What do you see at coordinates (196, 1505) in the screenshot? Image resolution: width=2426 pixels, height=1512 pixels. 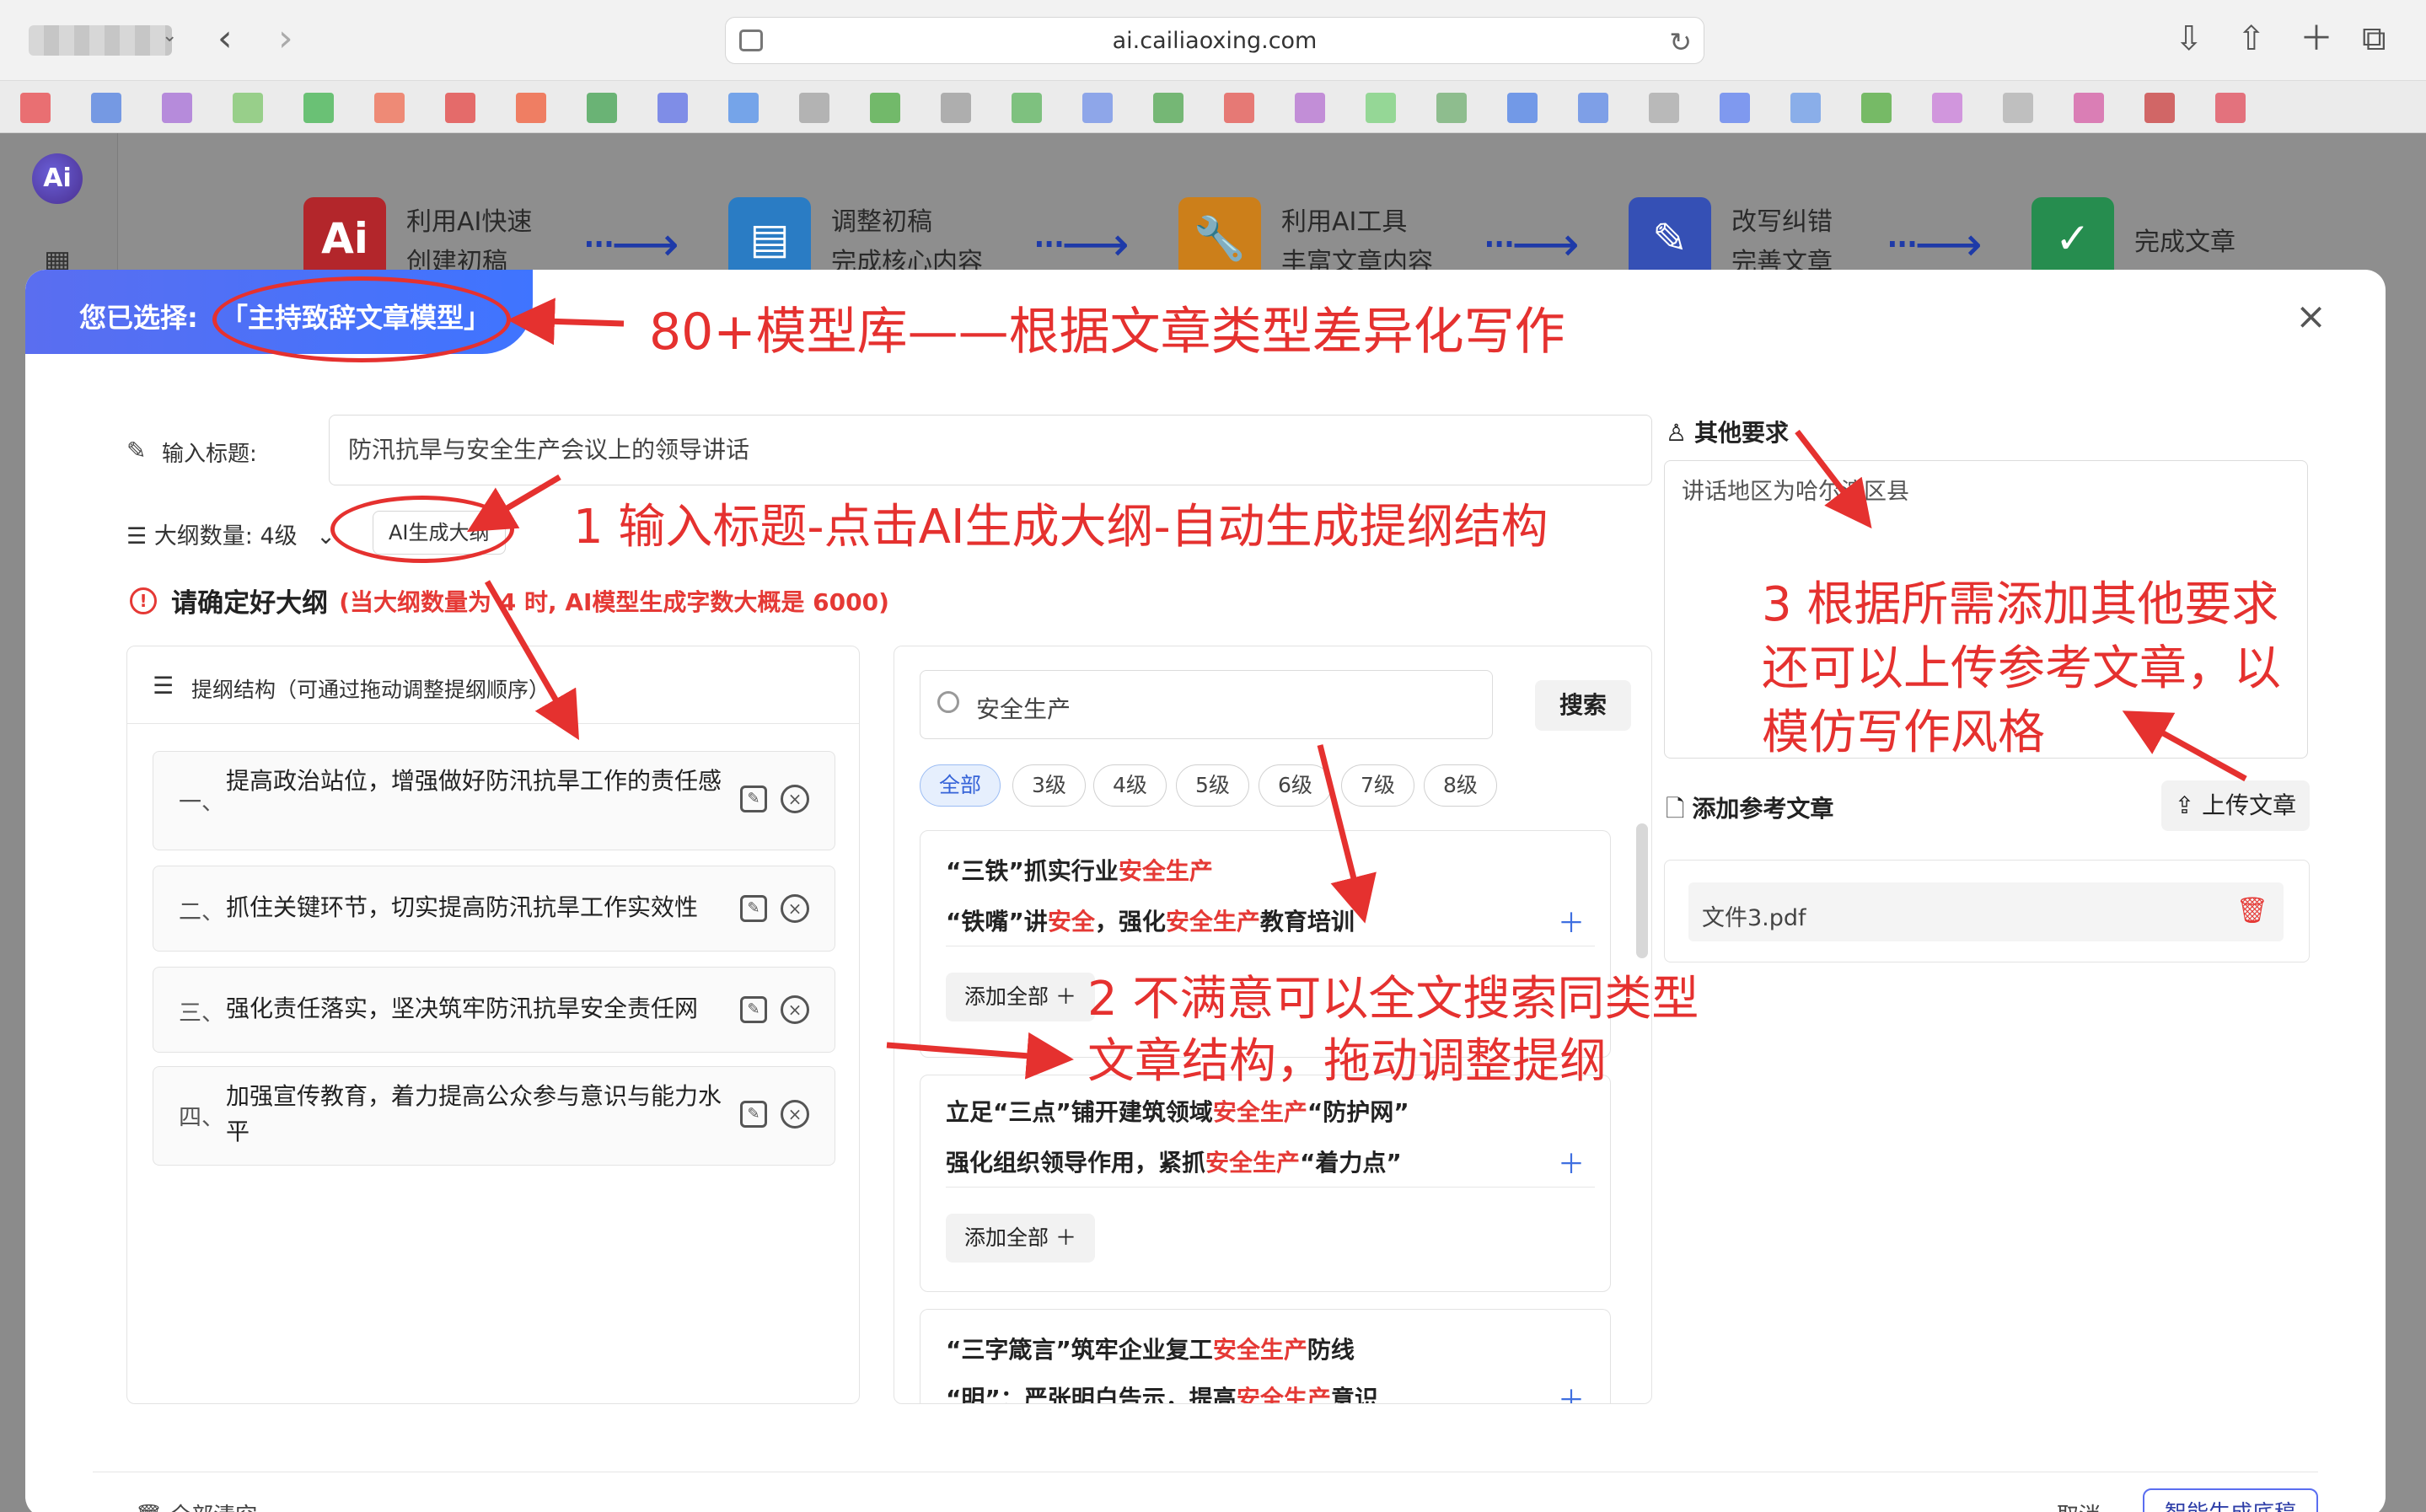 I see `clear-all-button: 🗑 全部清空` at bounding box center [196, 1505].